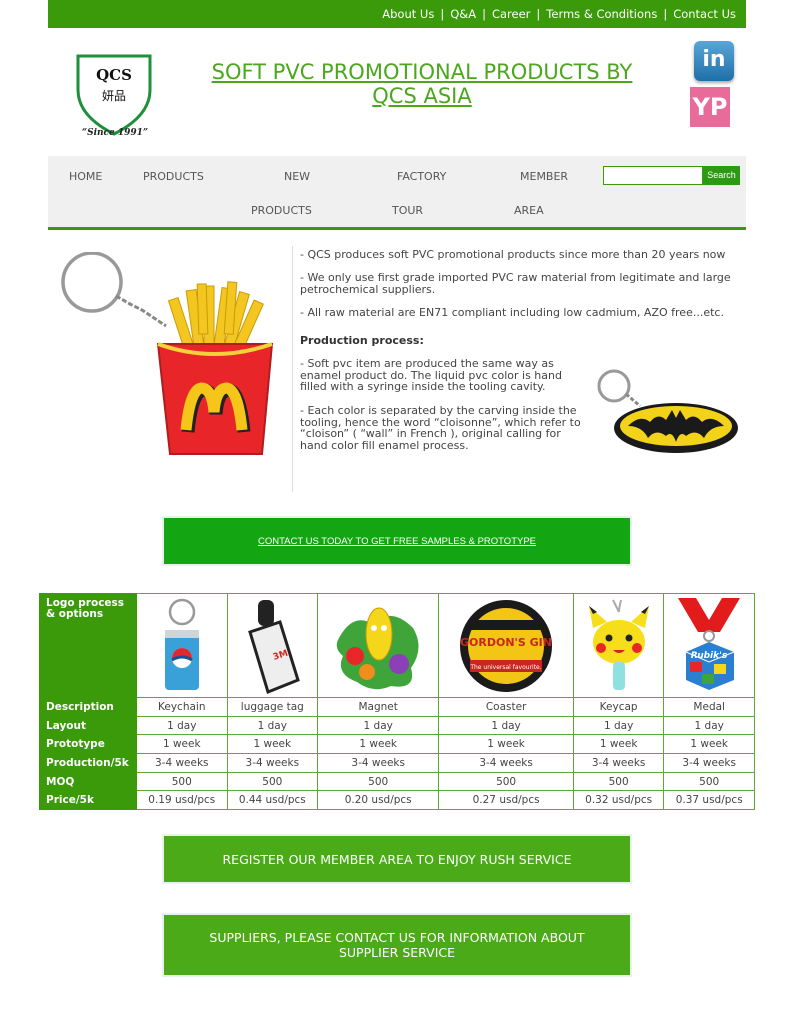  Describe the element at coordinates (601, 14) in the screenshot. I see `topnav-terms: Terms & Conditions` at that location.